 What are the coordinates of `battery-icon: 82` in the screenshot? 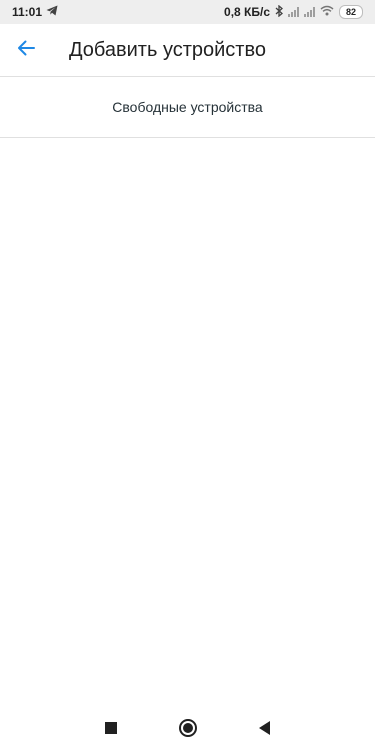 It's located at (351, 12).